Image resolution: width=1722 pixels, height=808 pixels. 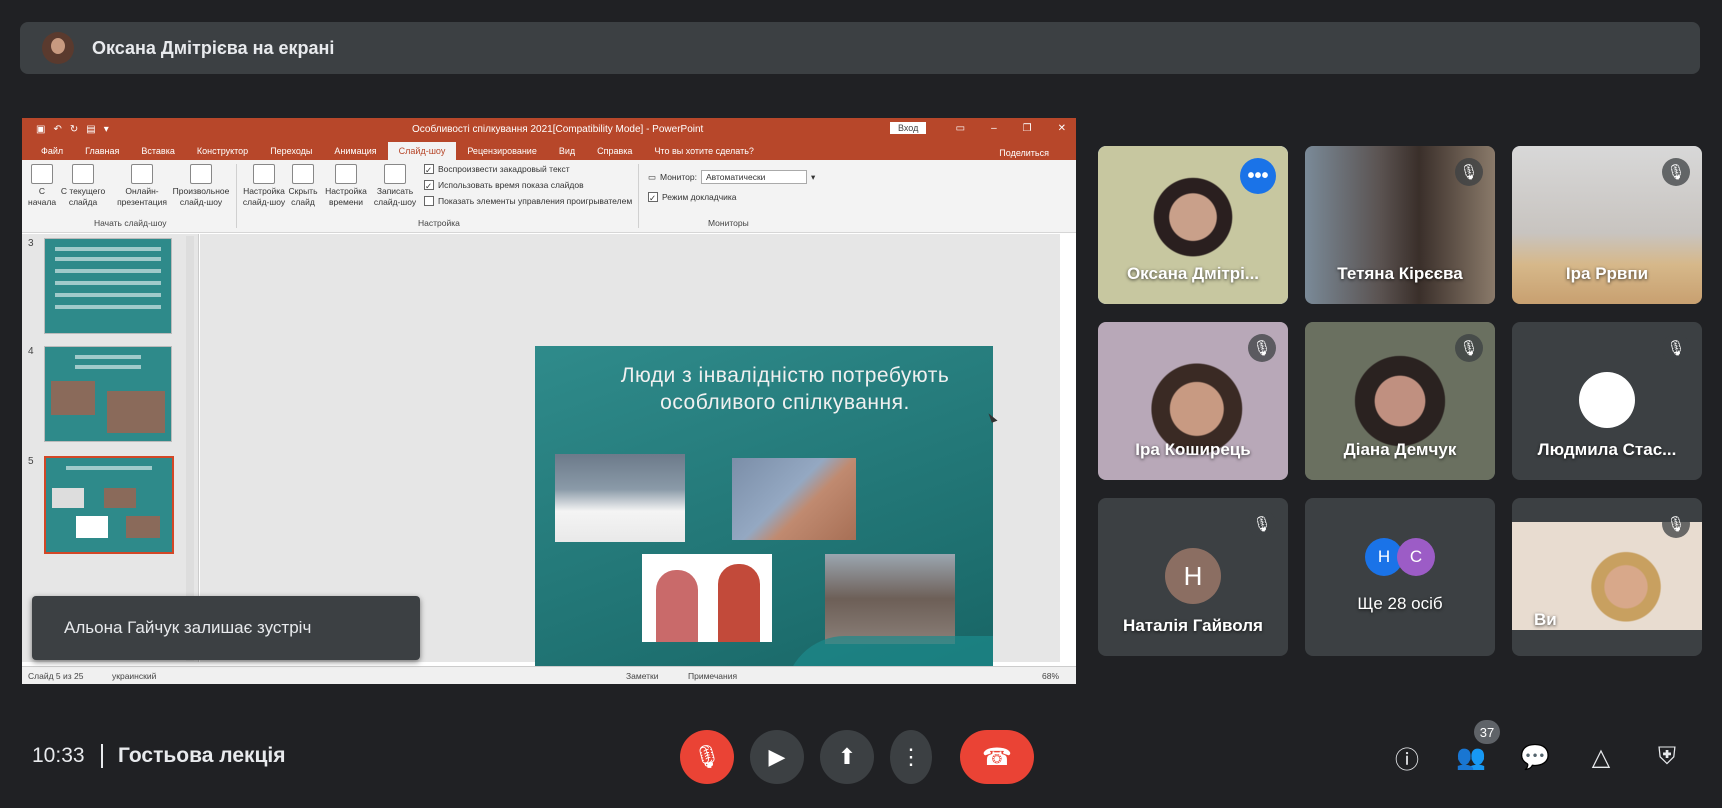 What do you see at coordinates (1400, 577) in the screenshot?
I see `more-participants-tile: Н С Ще 28 осіб` at bounding box center [1400, 577].